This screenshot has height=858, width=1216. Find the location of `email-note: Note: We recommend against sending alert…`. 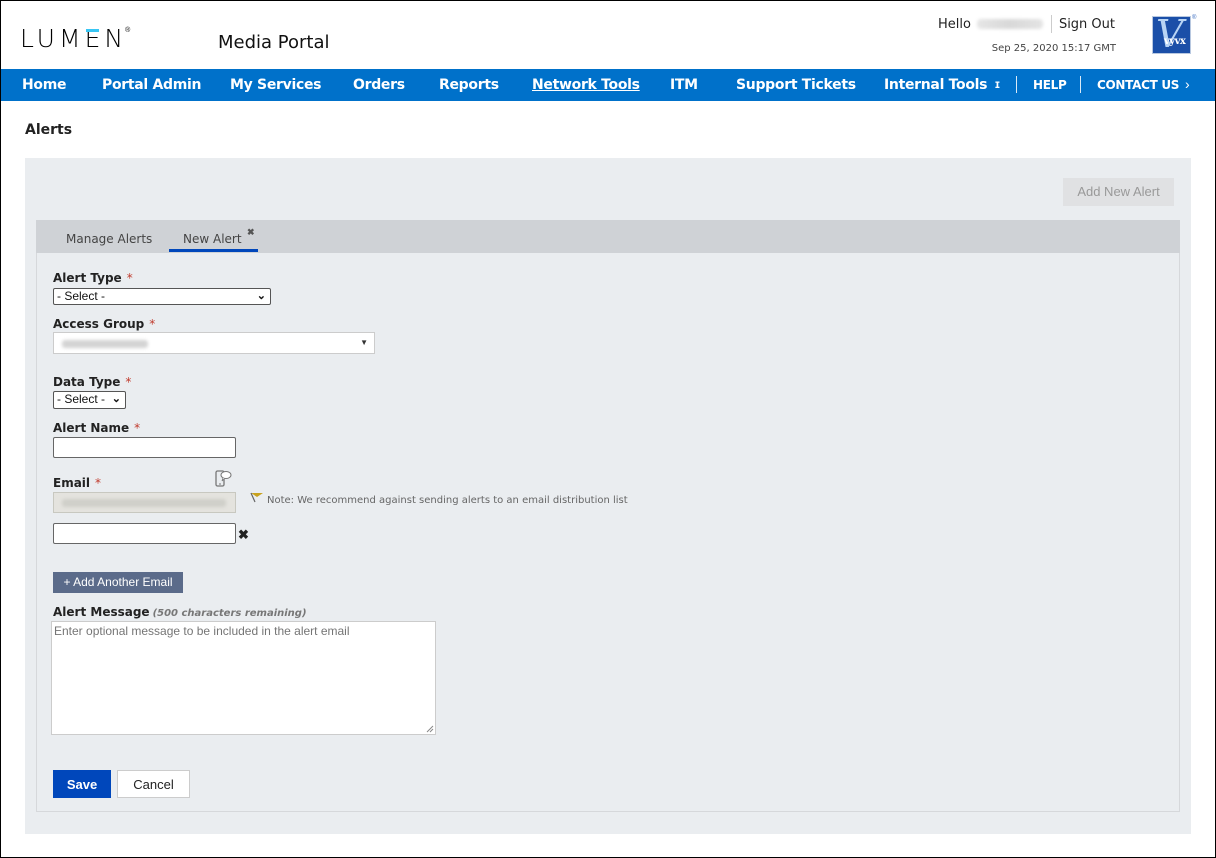

email-note: Note: We recommend against sending alert… is located at coordinates (447, 500).